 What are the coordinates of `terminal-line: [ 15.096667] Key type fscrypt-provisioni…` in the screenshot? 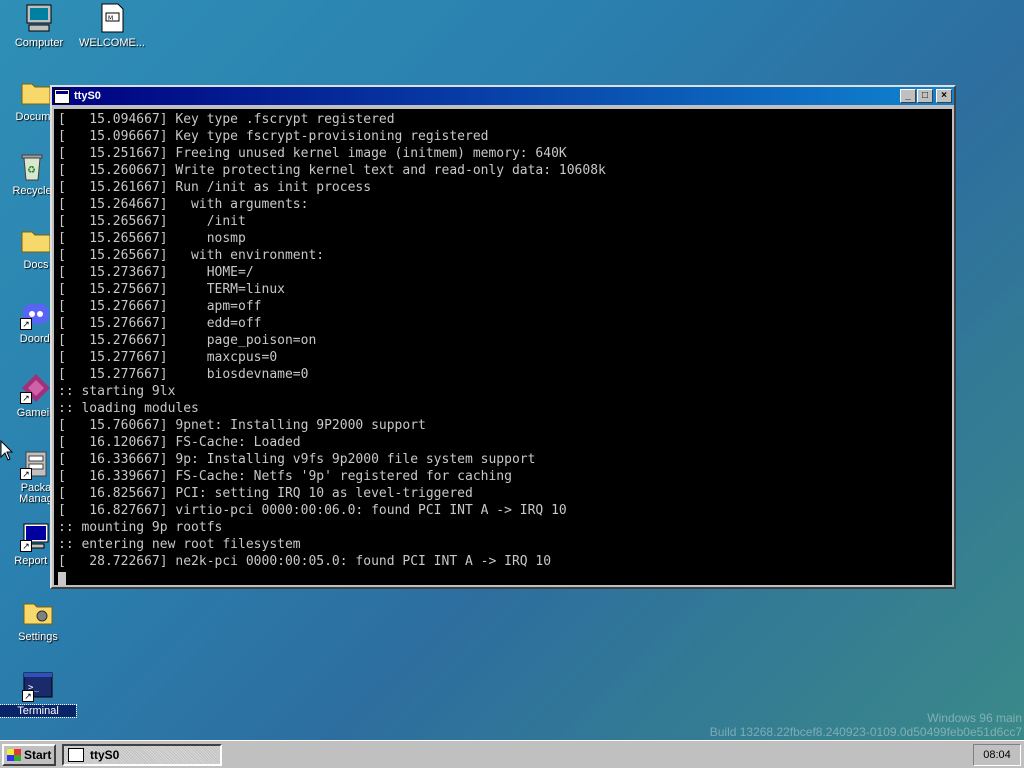 It's located at (273, 136).